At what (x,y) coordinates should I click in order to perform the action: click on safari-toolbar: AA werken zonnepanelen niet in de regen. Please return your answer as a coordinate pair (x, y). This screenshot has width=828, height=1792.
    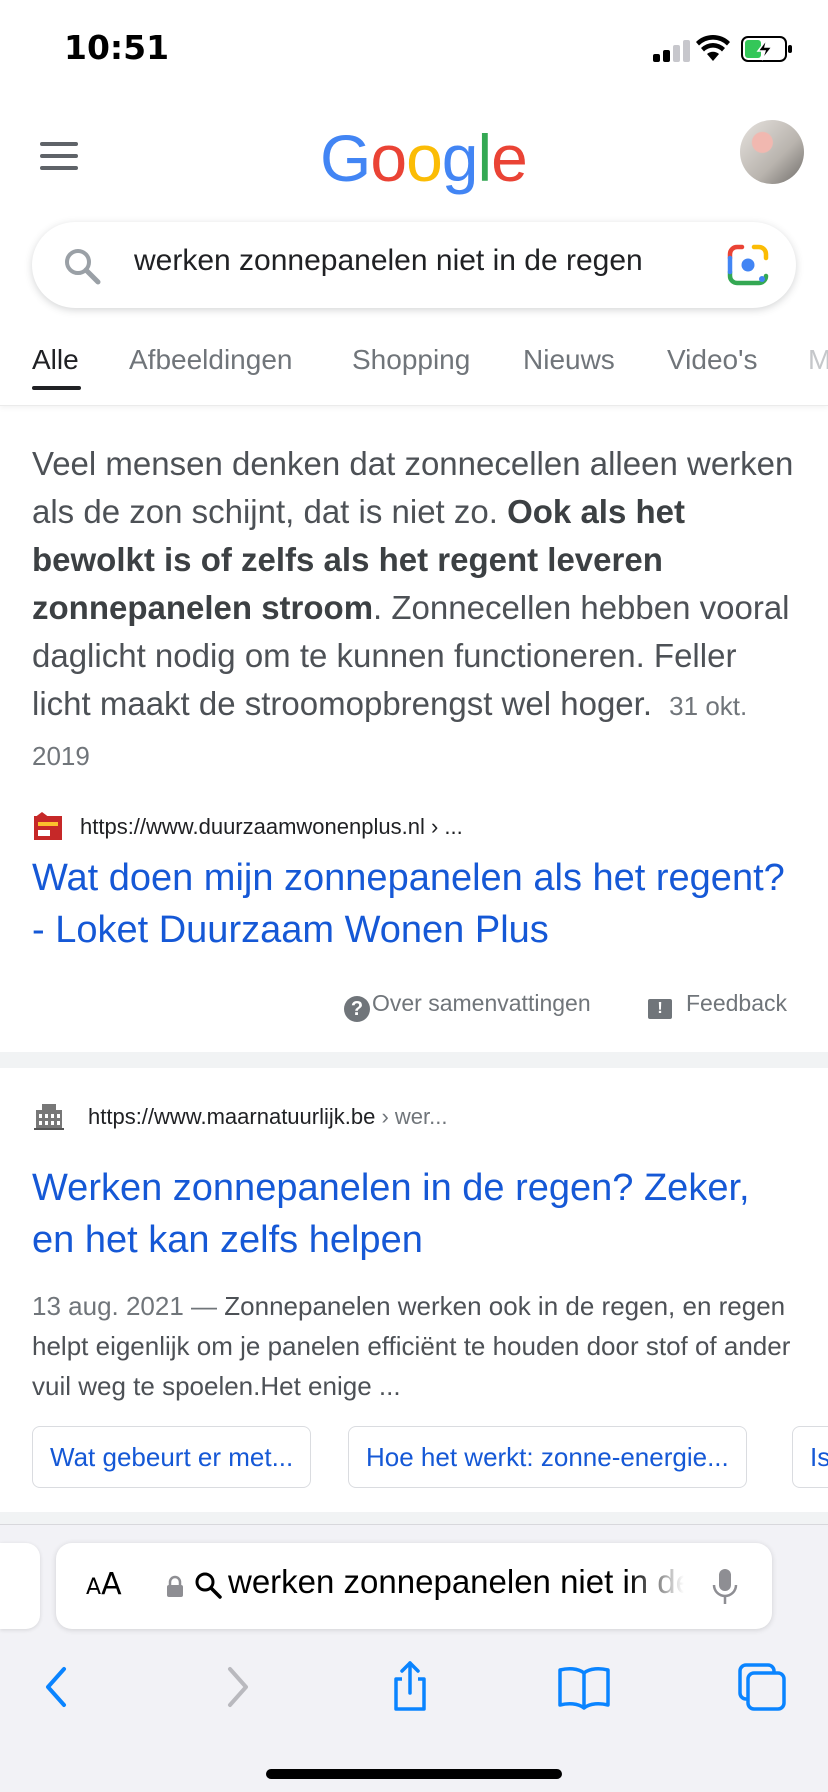
    Looking at the image, I should click on (414, 1658).